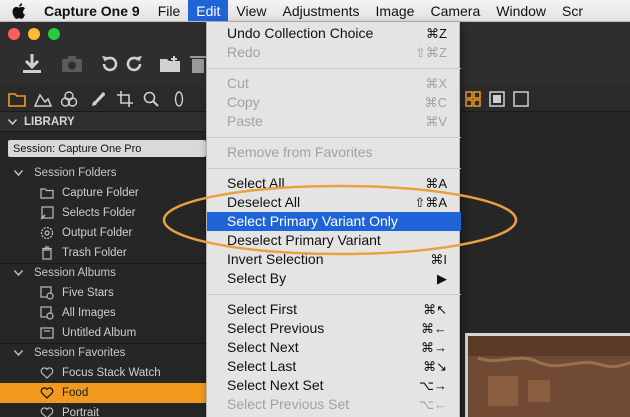 This screenshot has width=630, height=417. I want to click on section-label: Session Folders, so click(75, 173).